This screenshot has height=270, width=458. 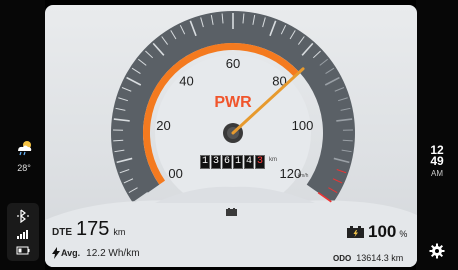 What do you see at coordinates (437, 251) in the screenshot?
I see `gear-icon` at bounding box center [437, 251].